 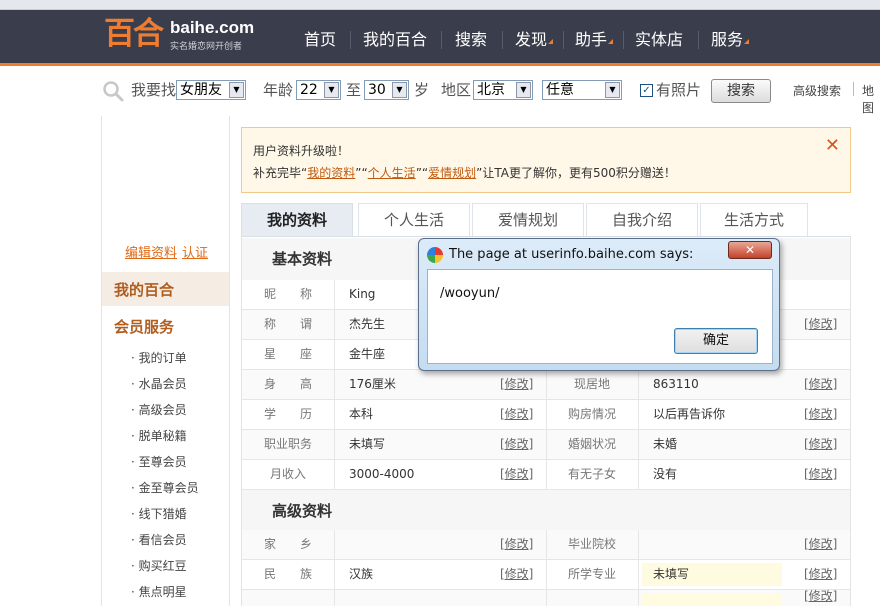 I want to click on nav-accent-line, so click(x=440, y=64).